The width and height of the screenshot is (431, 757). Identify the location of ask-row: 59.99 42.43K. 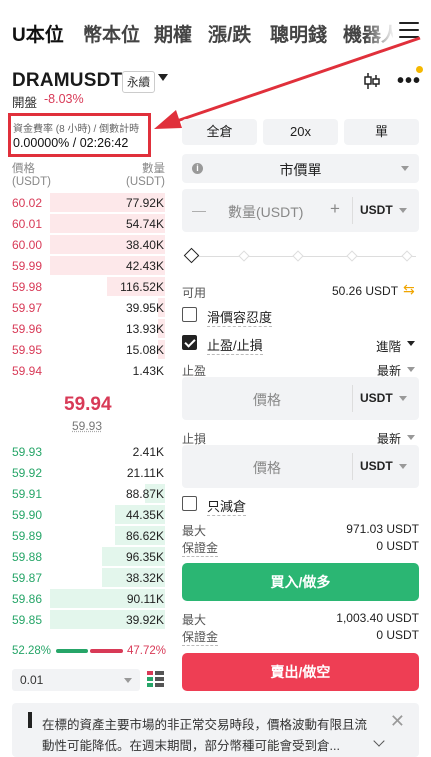
(84, 265).